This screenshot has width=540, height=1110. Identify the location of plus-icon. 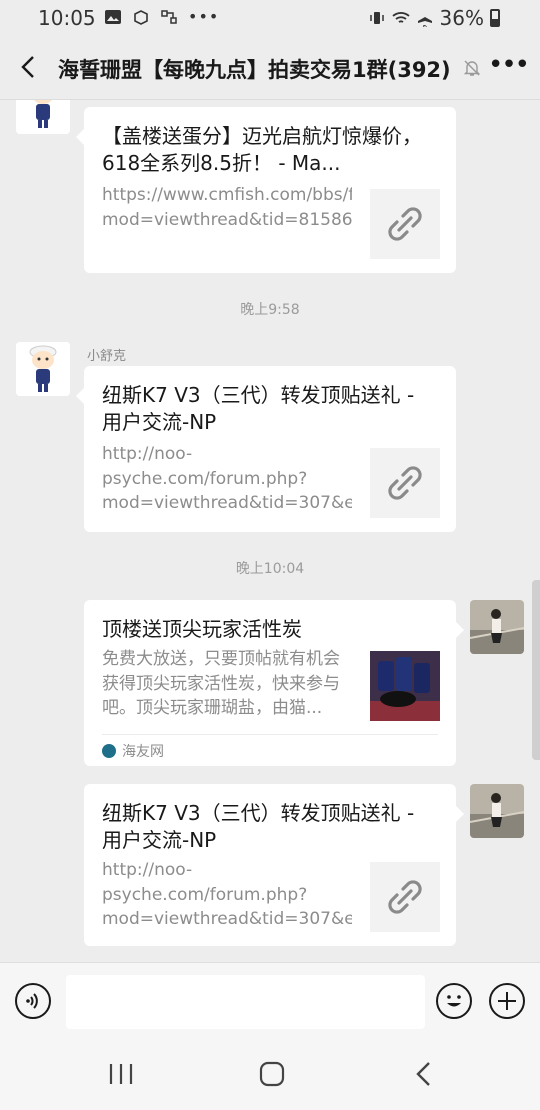
(507, 1001).